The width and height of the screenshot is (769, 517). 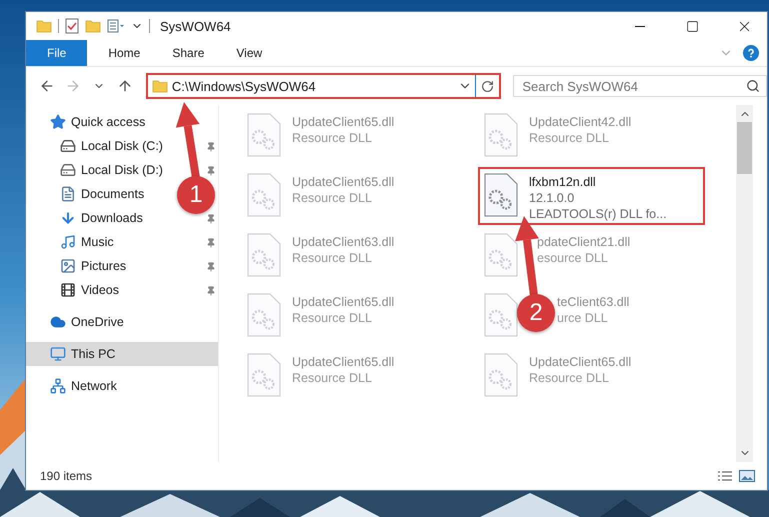 I want to click on refresh-icon, so click(x=487, y=86).